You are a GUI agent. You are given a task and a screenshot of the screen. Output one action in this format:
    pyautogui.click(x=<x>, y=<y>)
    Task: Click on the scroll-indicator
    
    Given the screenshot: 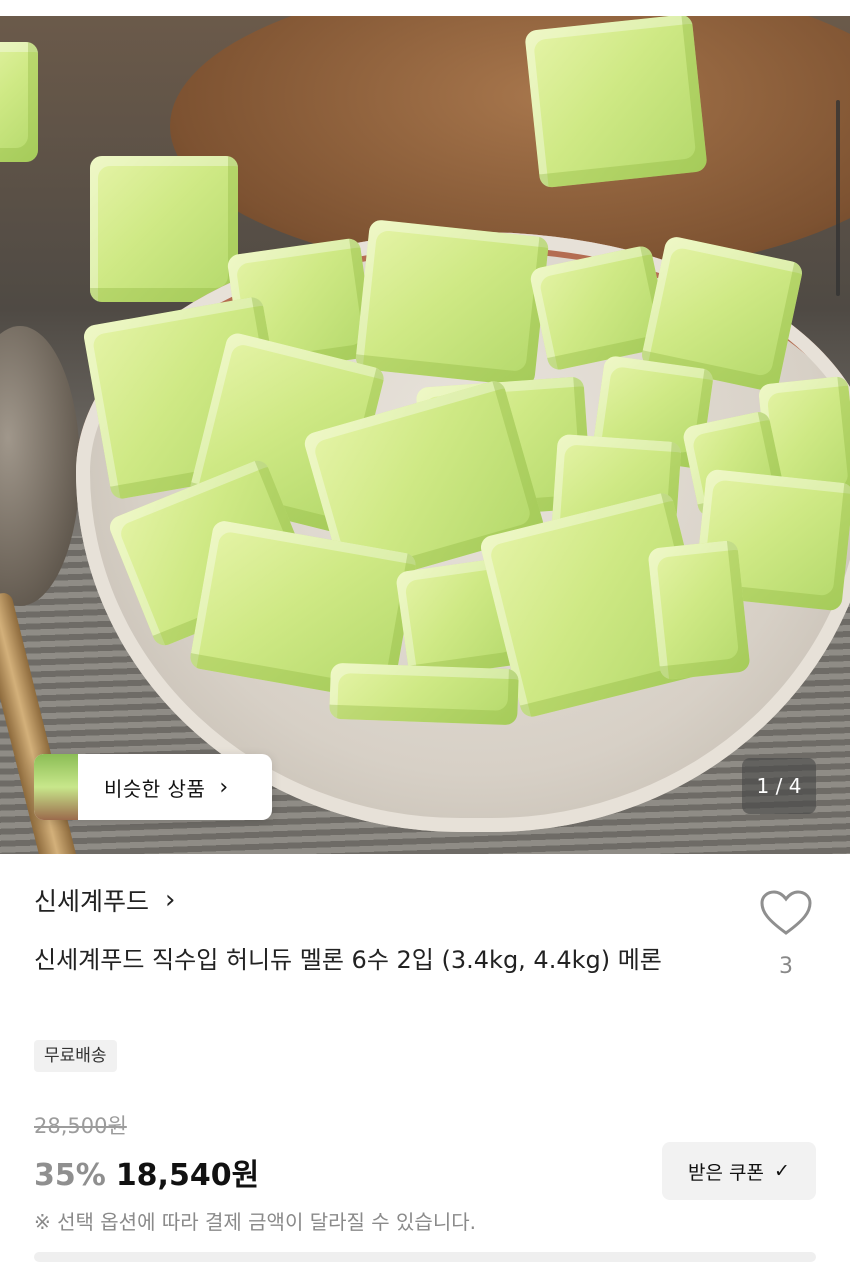 What is the action you would take?
    pyautogui.click(x=838, y=198)
    